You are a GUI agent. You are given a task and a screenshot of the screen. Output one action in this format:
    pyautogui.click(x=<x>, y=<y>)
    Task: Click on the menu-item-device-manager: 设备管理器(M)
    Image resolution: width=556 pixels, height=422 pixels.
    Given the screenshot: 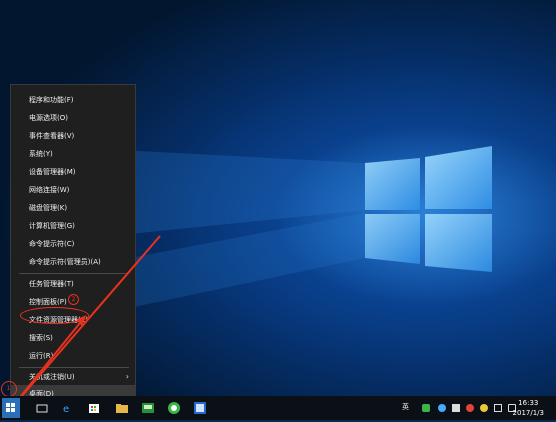 What is the action you would take?
    pyautogui.click(x=73, y=172)
    